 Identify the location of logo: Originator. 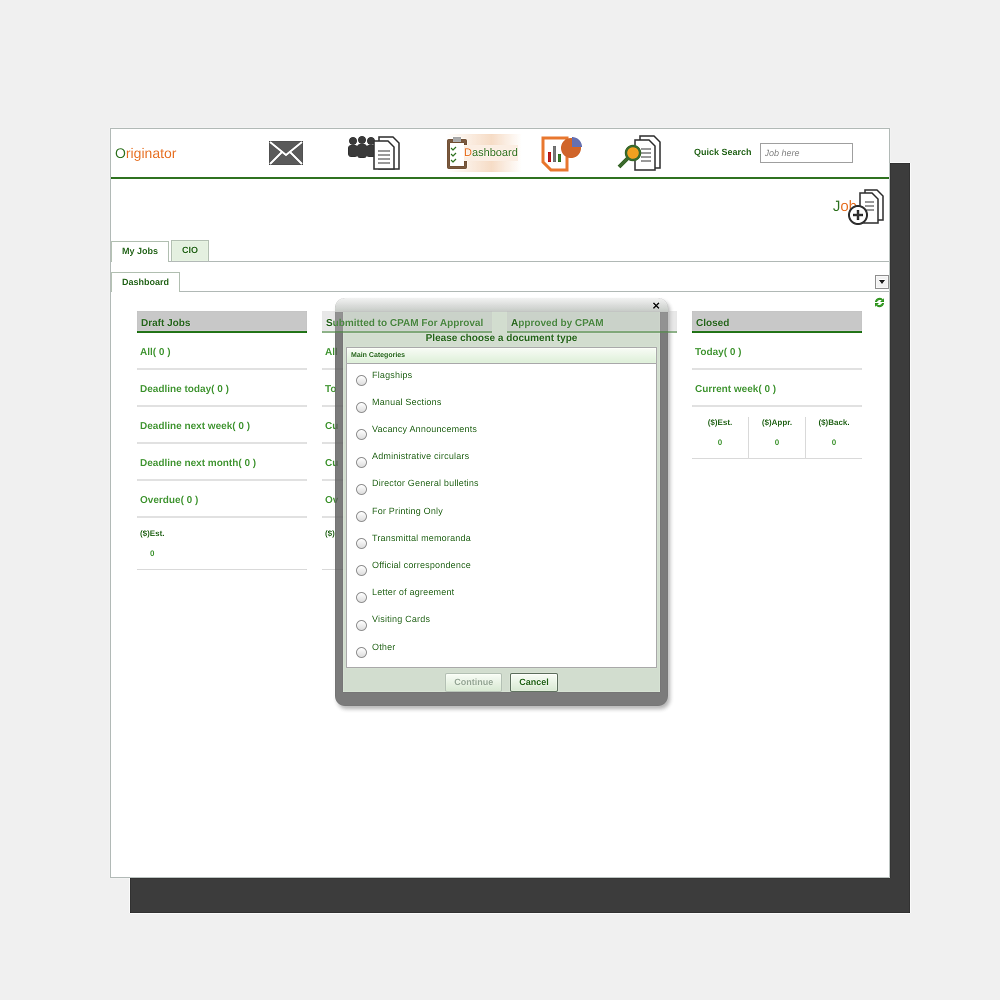
(146, 153).